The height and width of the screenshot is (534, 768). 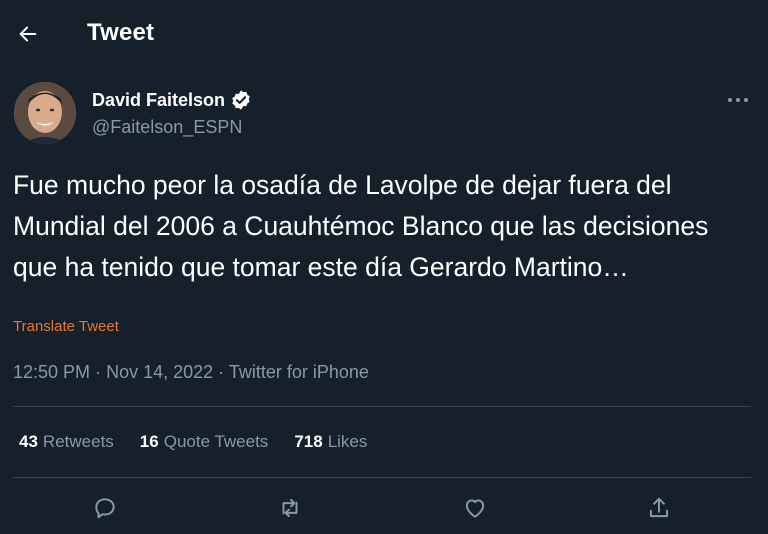 I want to click on back-button, so click(x=28, y=34).